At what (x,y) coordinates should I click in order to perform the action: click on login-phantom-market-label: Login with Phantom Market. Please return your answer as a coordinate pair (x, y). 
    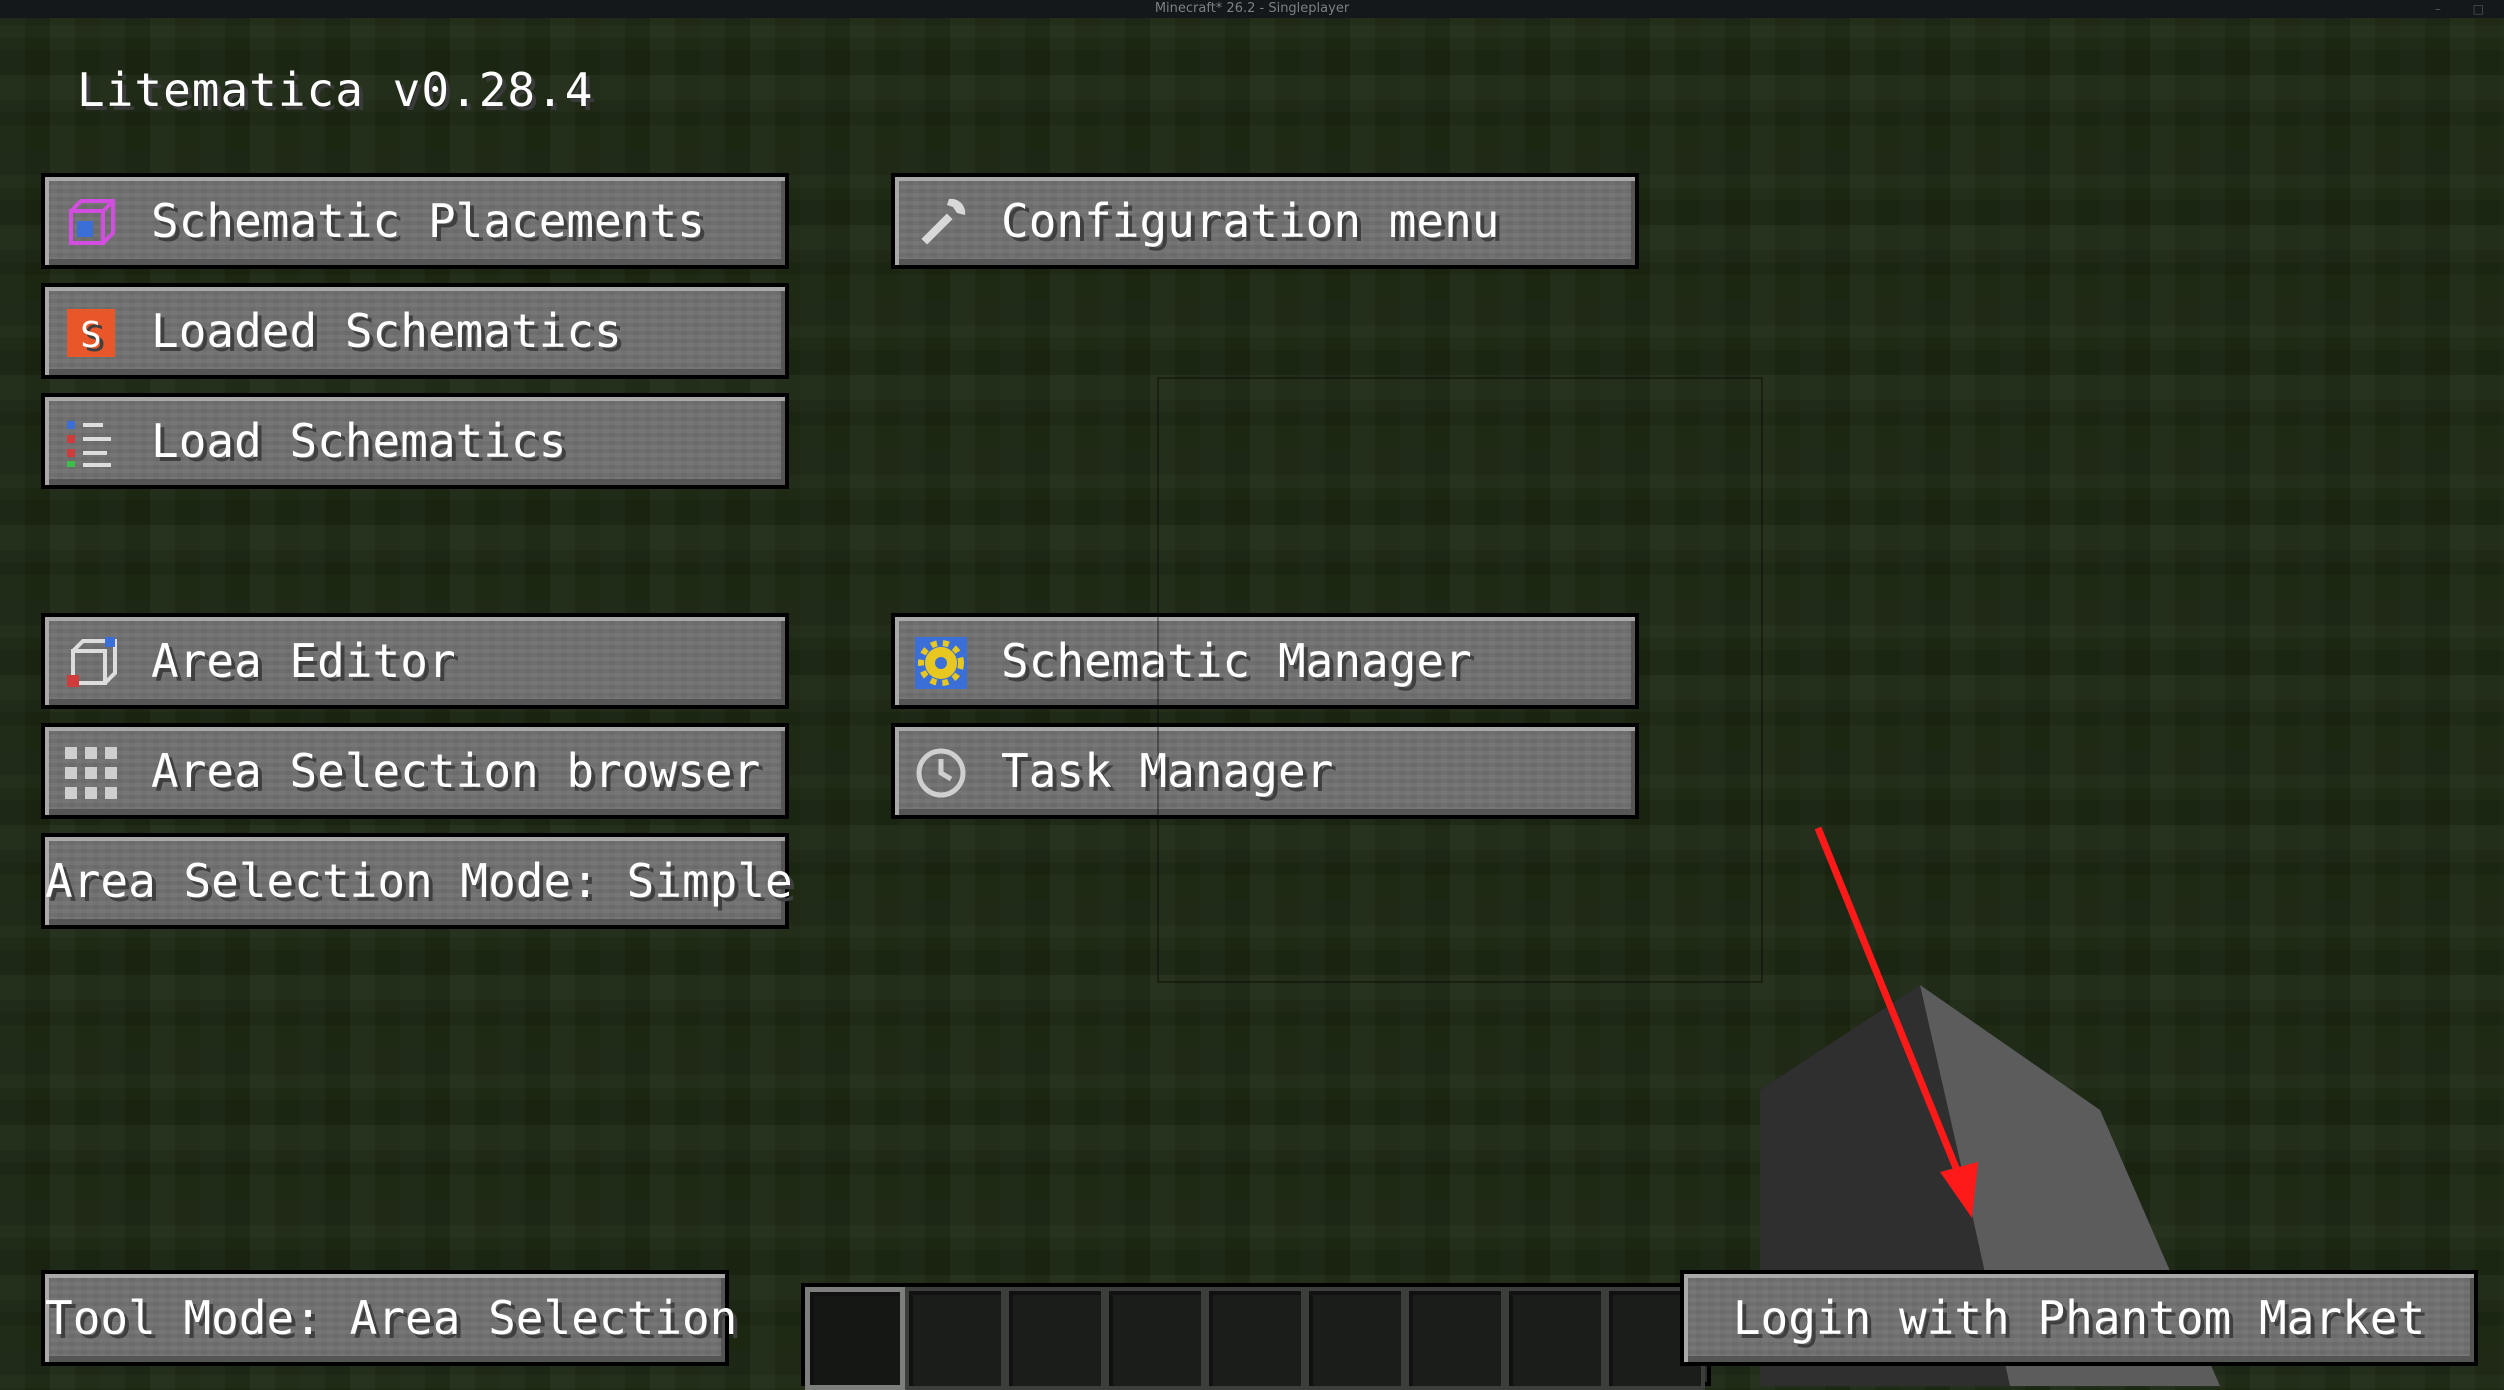
    Looking at the image, I should click on (2079, 1318).